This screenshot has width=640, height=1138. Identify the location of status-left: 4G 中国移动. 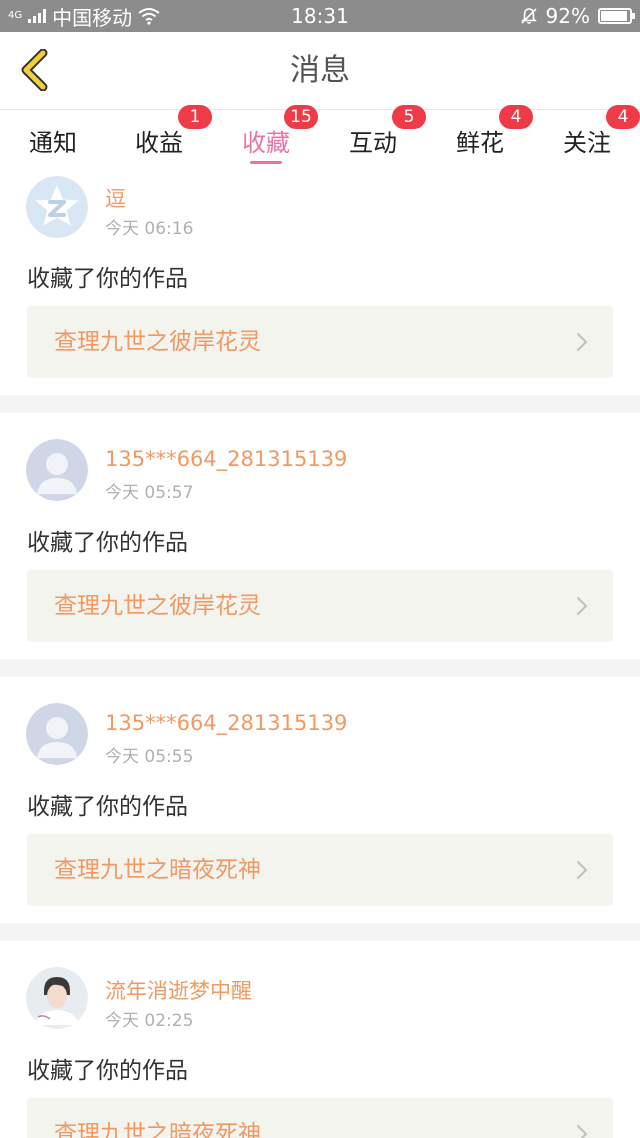
(84, 16).